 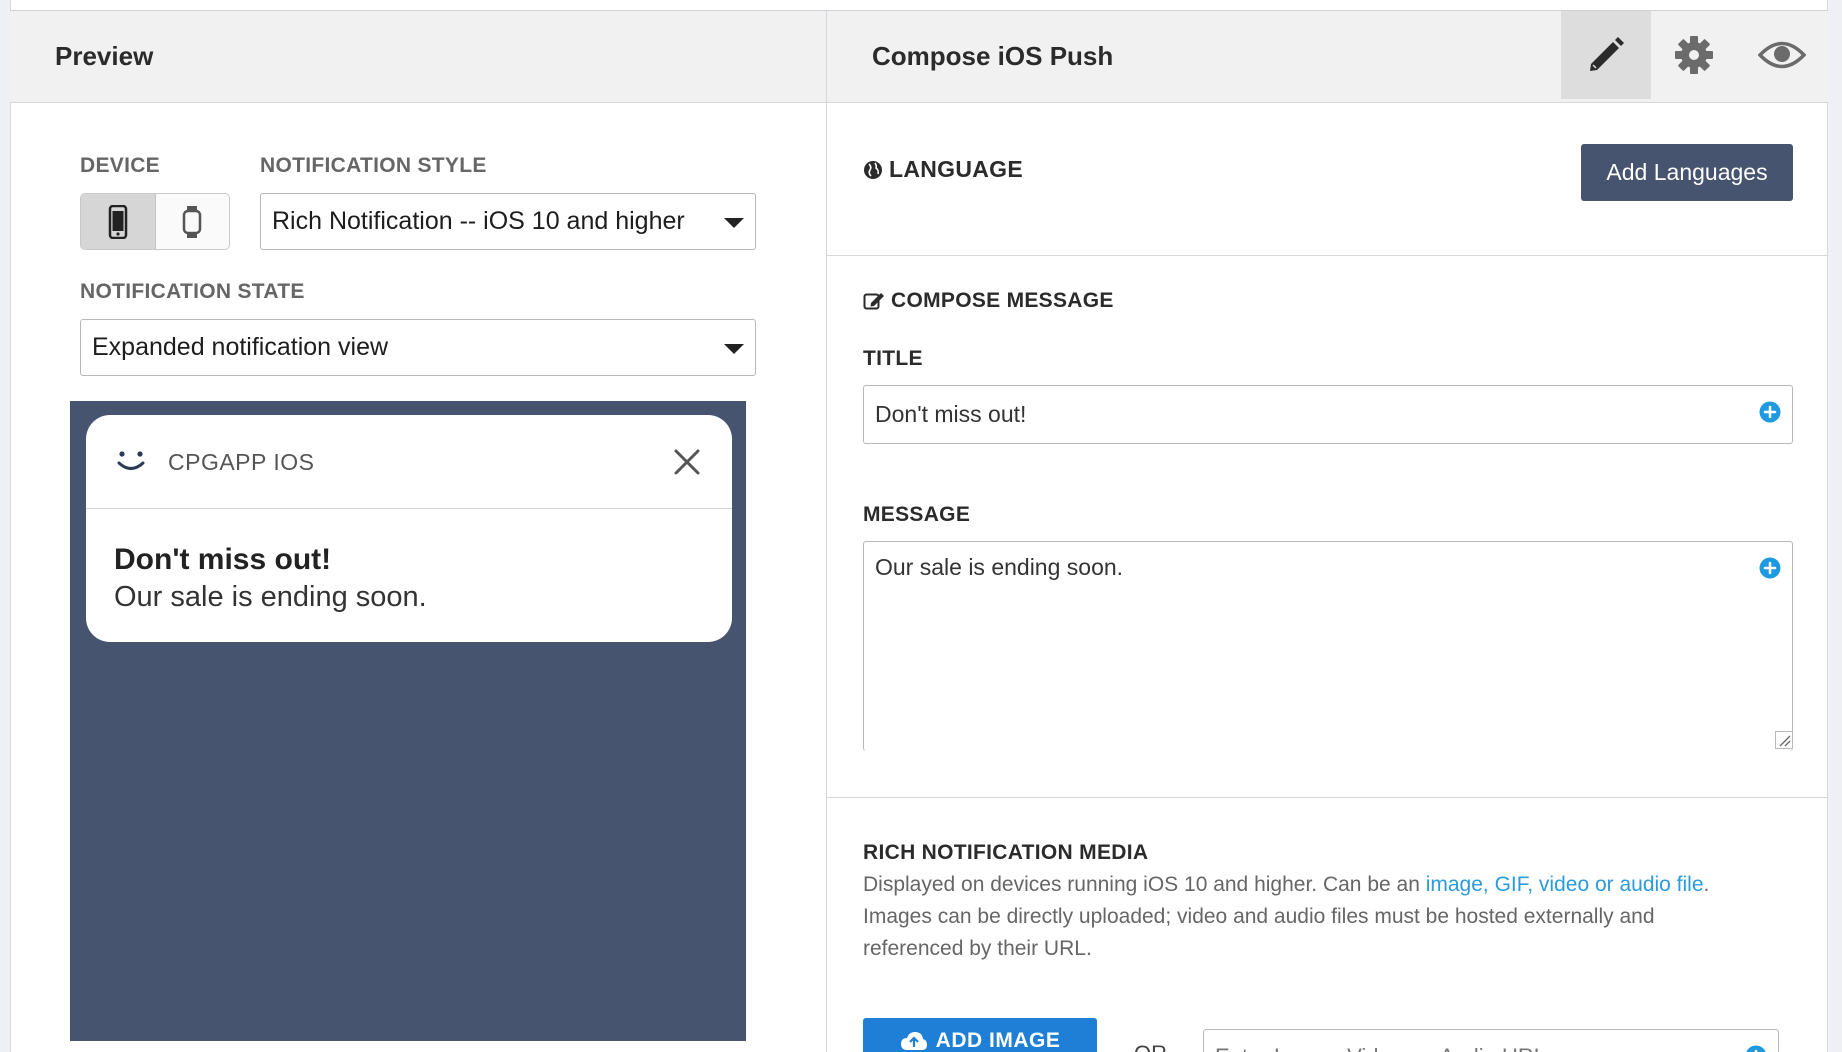 What do you see at coordinates (131, 460) in the screenshot?
I see `app-smile-icon` at bounding box center [131, 460].